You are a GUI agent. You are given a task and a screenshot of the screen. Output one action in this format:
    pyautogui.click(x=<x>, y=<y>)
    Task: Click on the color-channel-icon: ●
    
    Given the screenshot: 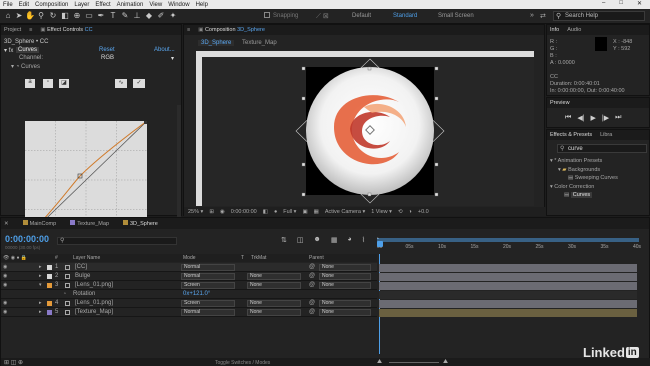 What is the action you would take?
    pyautogui.click(x=275, y=212)
    